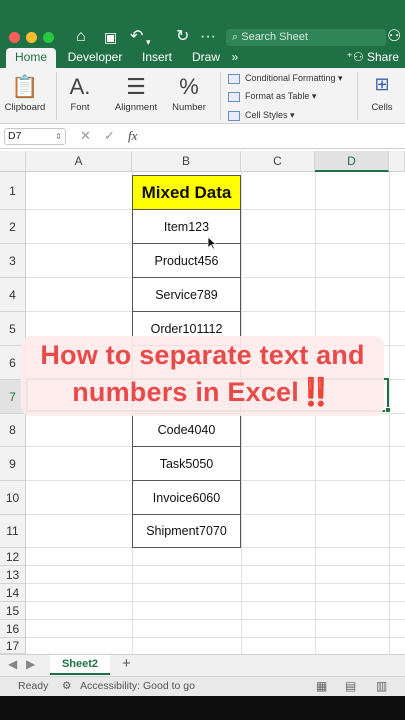 The image size is (405, 720). I want to click on name-box-dropdown-icon: ⇕, so click(58, 136).